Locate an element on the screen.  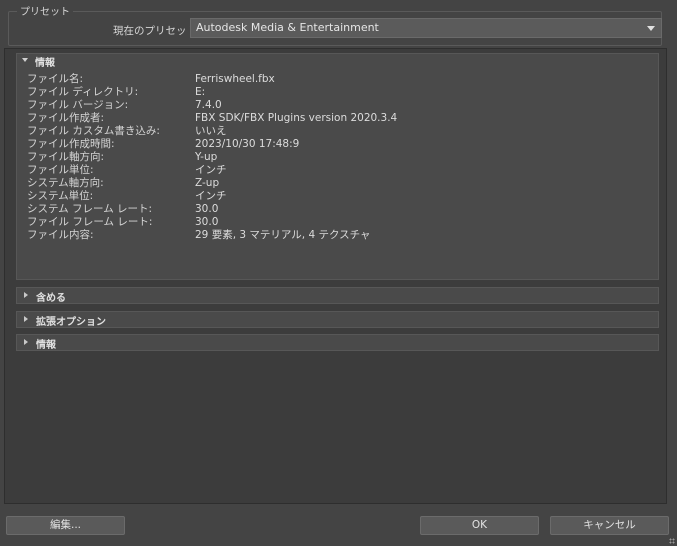
include-rollout-header: 含める is located at coordinates (337, 295).